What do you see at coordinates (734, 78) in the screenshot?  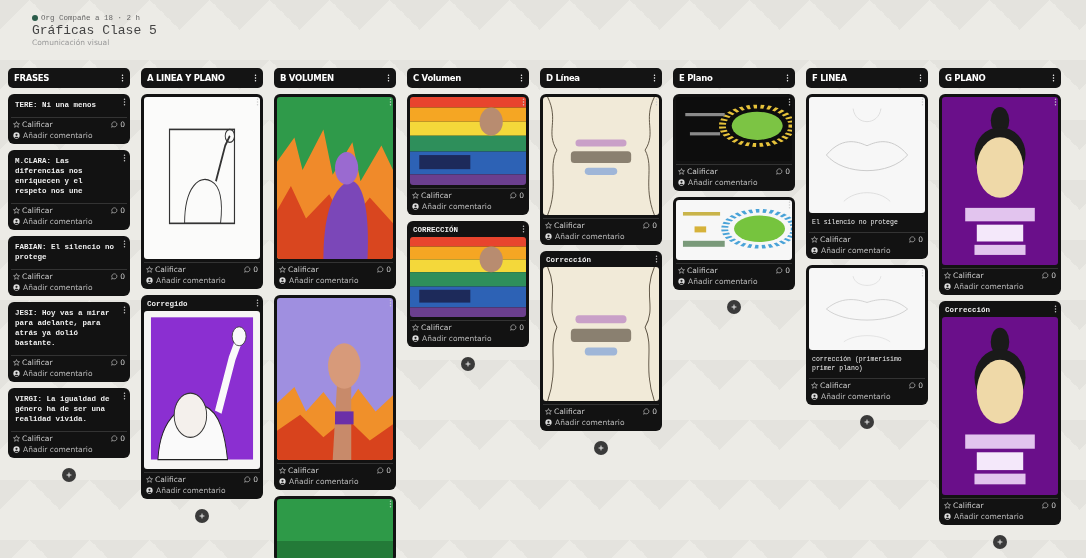 I see `column-header: E Plano` at bounding box center [734, 78].